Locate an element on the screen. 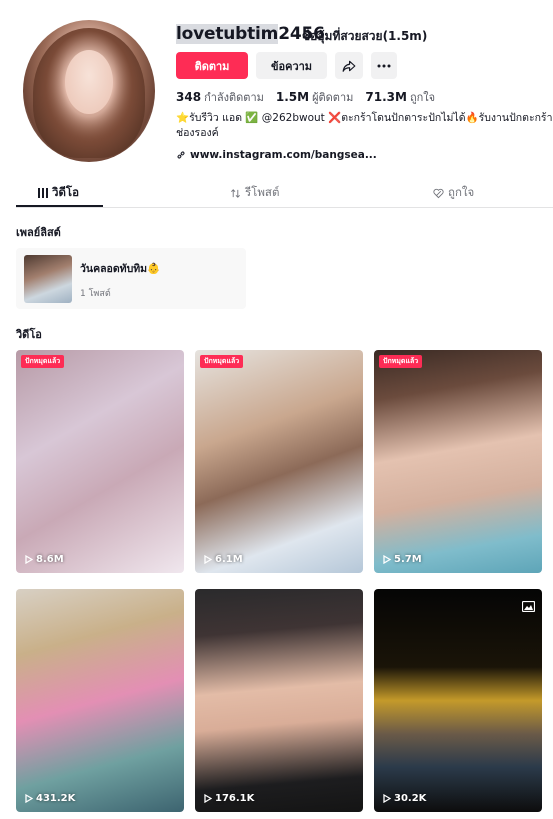 The image size is (553, 819). playlists-title: เพลย์ลิสต์ is located at coordinates (38, 232).